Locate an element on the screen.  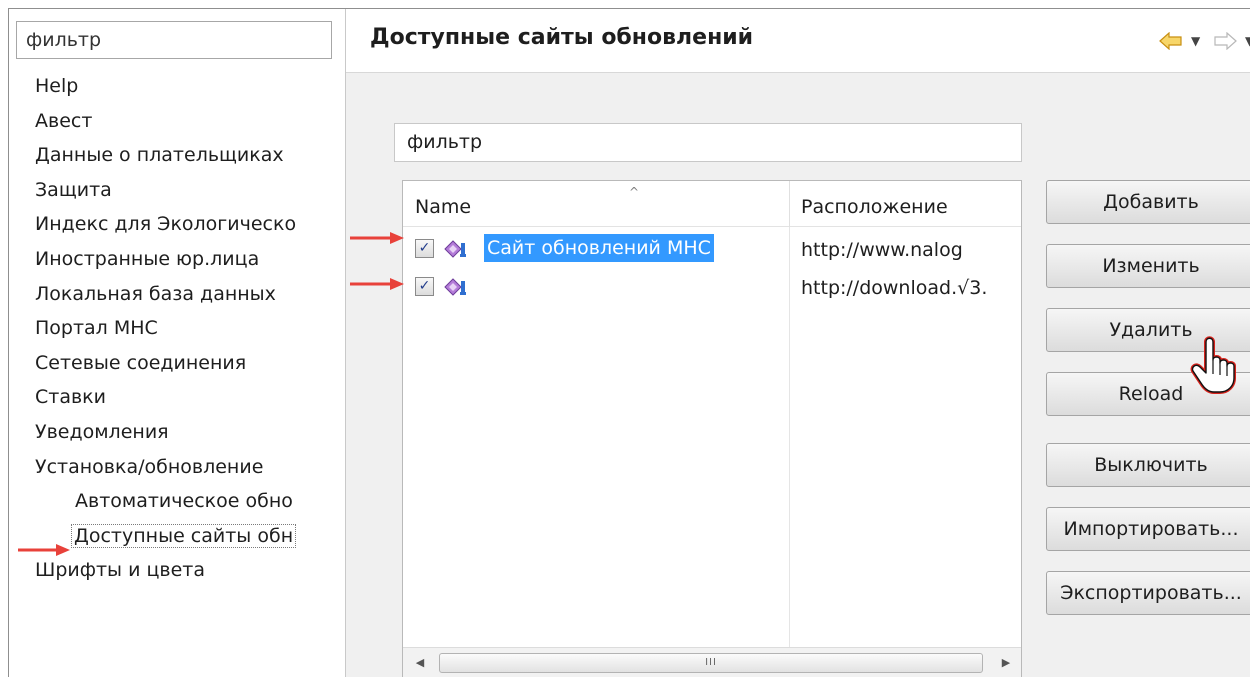
tree-item-label: Уведомления is located at coordinates (102, 431).